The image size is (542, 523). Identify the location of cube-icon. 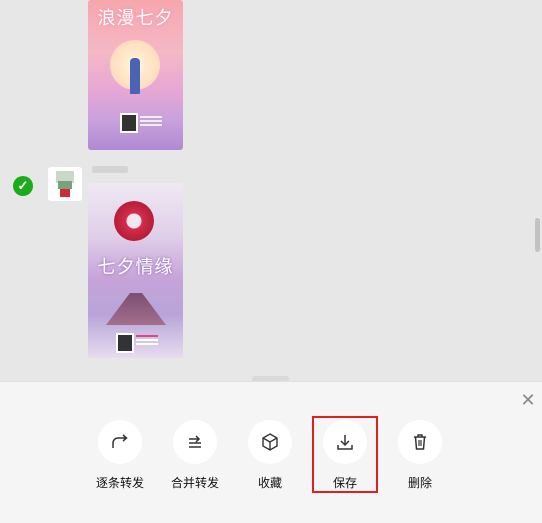
(270, 442).